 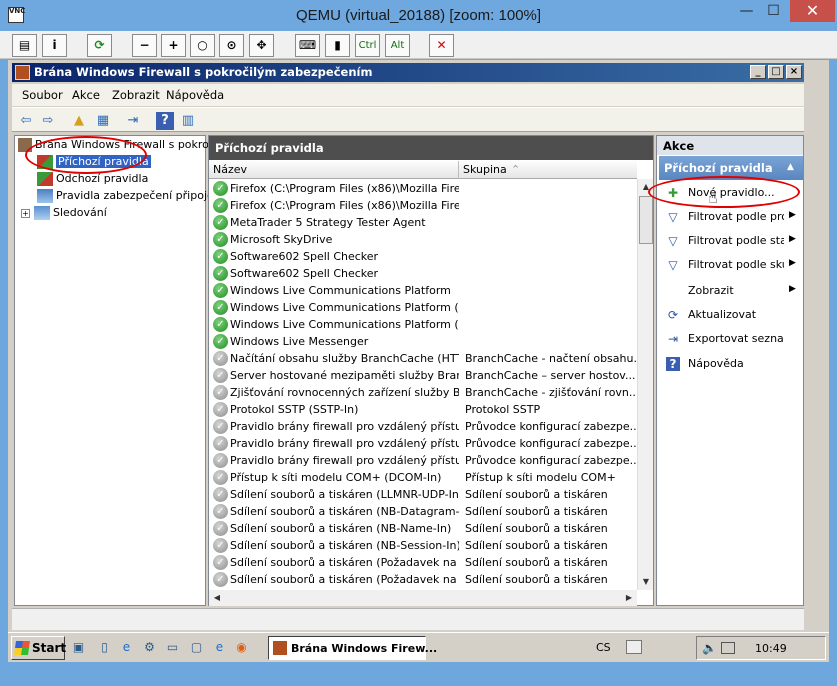 I want to click on horizontal-scrollbar: ◀ ▶, so click(x=423, y=598).